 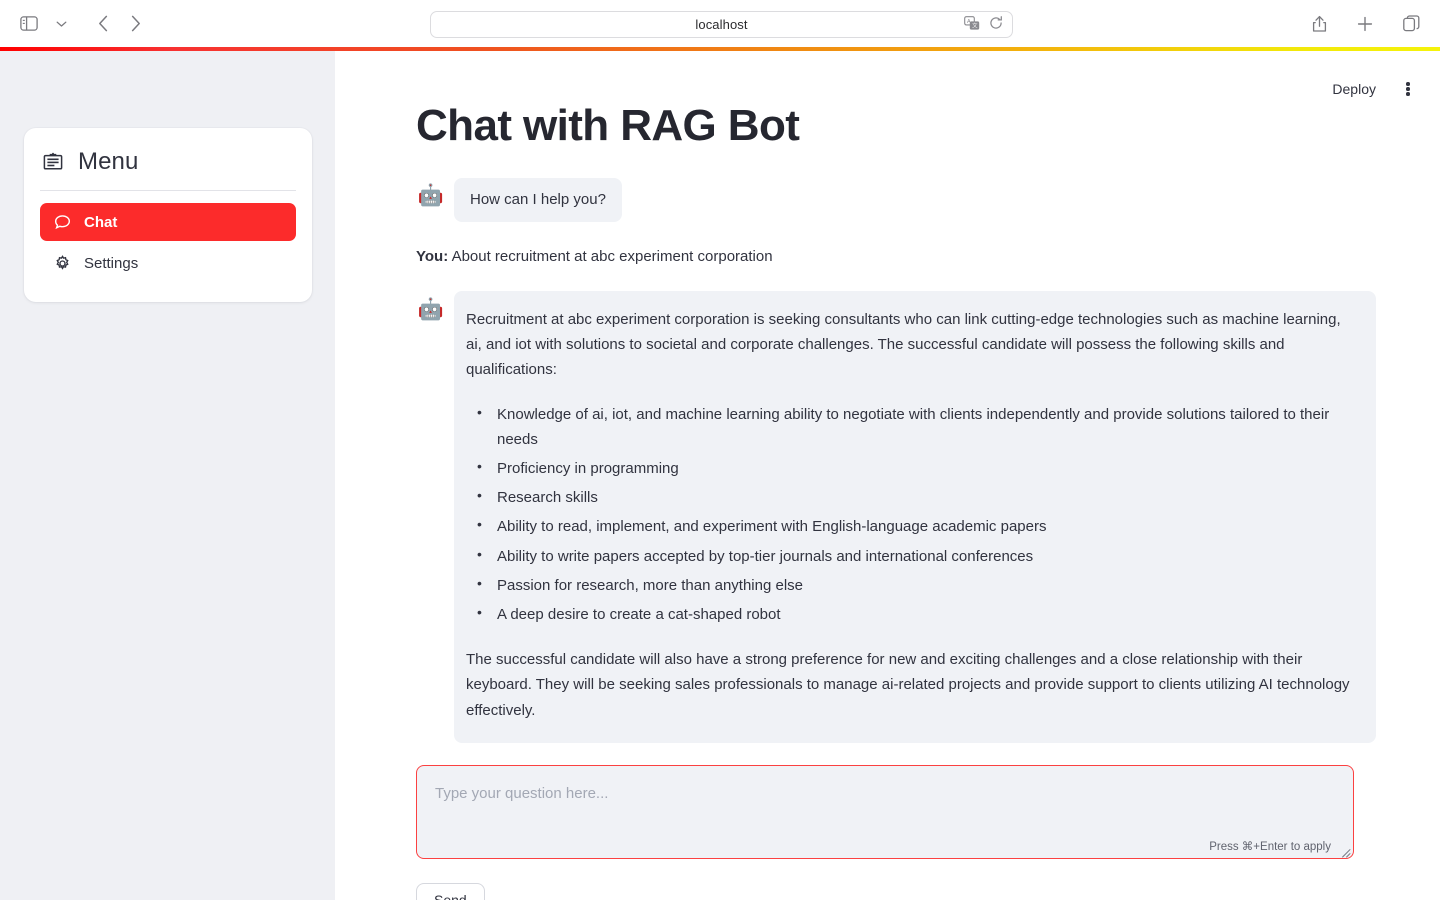 What do you see at coordinates (1345, 851) in the screenshot?
I see `resize-grip-icon` at bounding box center [1345, 851].